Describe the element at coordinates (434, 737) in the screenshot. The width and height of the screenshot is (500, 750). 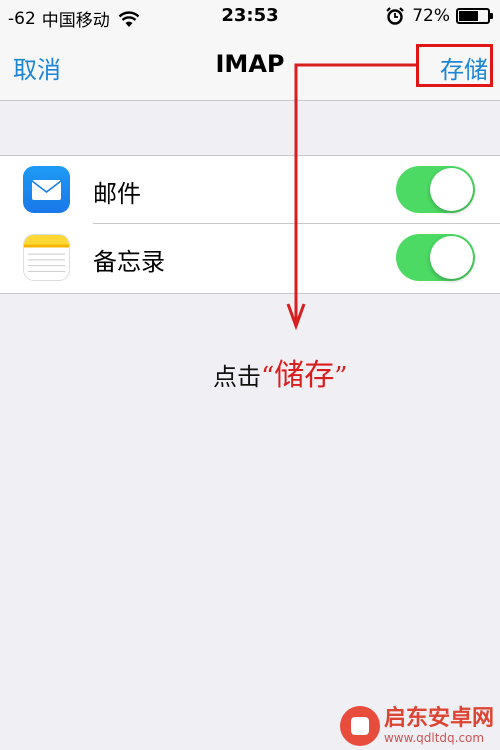
I see `watermark-url: www.qdltdq.com` at that location.